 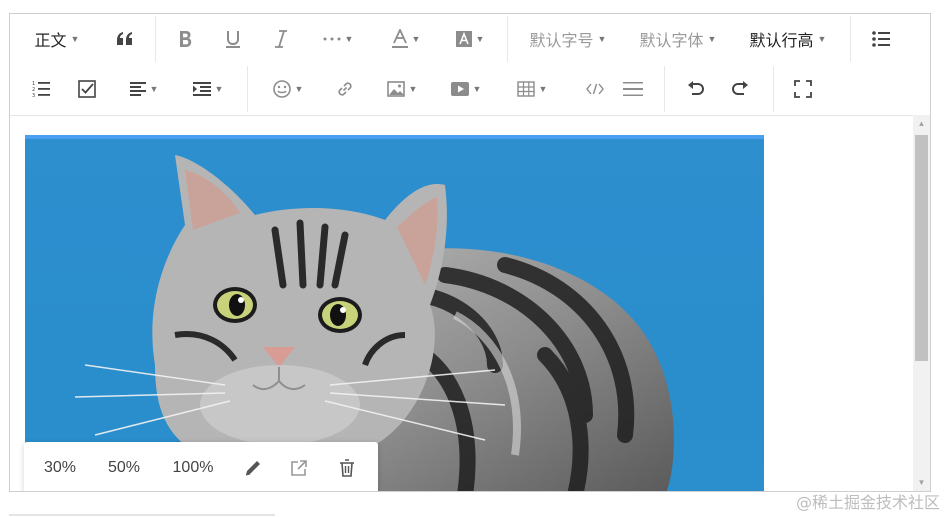 I want to click on bulleted-list-icon, so click(x=881, y=39).